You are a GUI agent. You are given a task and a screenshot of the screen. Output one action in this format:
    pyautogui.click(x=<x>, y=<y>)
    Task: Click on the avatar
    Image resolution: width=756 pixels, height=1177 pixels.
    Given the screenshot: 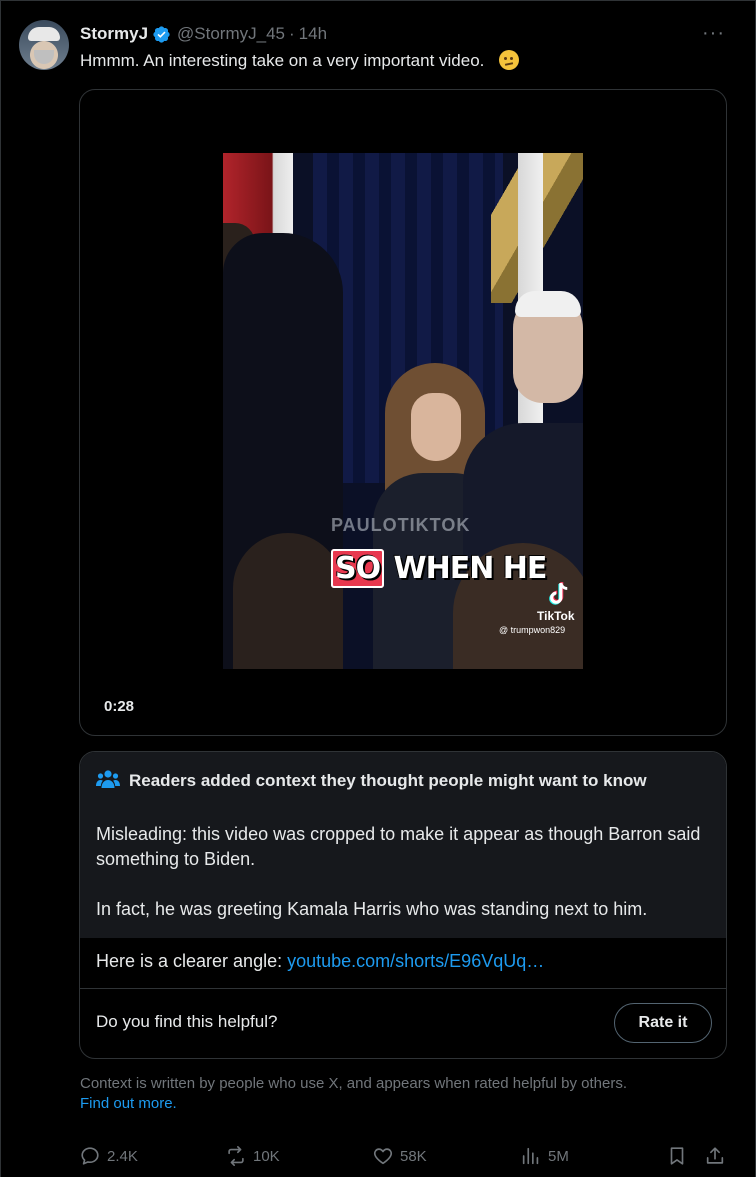 What is the action you would take?
    pyautogui.click(x=44, y=45)
    